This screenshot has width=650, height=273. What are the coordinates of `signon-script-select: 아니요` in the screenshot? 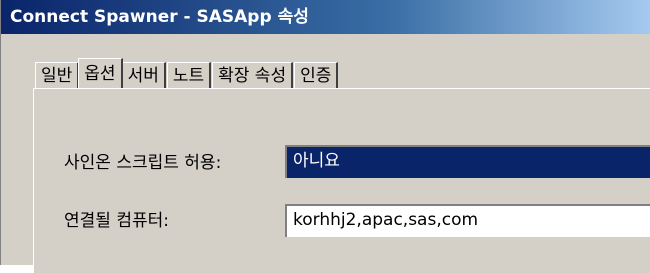 It's located at (467, 161).